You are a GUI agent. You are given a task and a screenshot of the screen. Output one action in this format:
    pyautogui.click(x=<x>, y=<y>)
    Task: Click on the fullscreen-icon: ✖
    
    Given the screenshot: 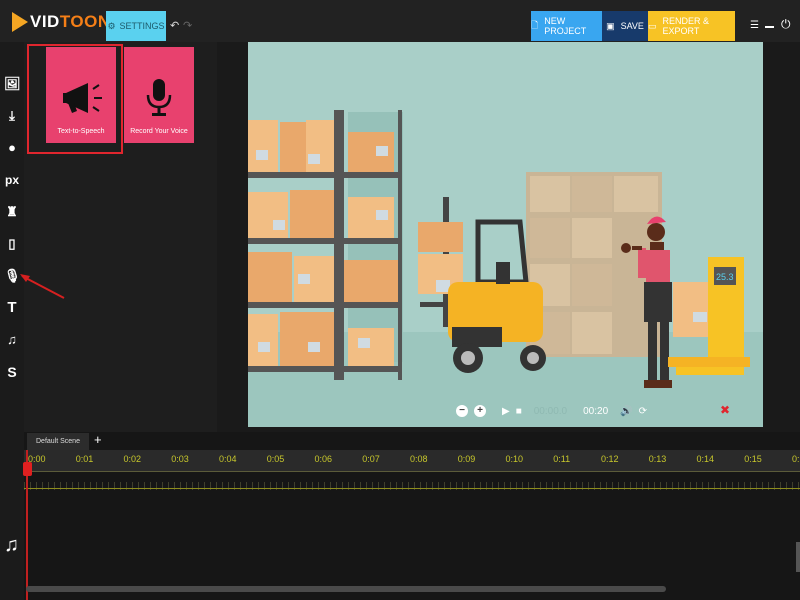 What is the action you would take?
    pyautogui.click(x=725, y=410)
    